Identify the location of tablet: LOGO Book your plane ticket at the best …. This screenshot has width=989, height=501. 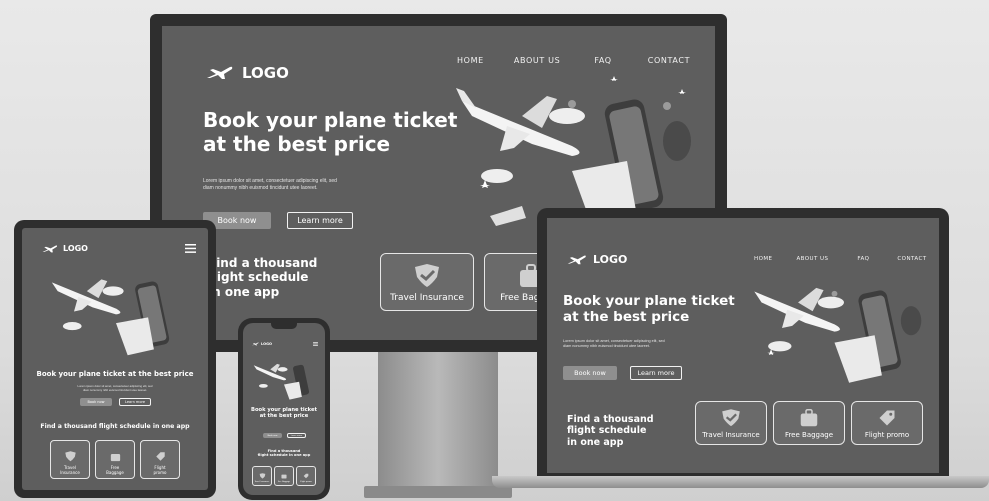
(115, 359).